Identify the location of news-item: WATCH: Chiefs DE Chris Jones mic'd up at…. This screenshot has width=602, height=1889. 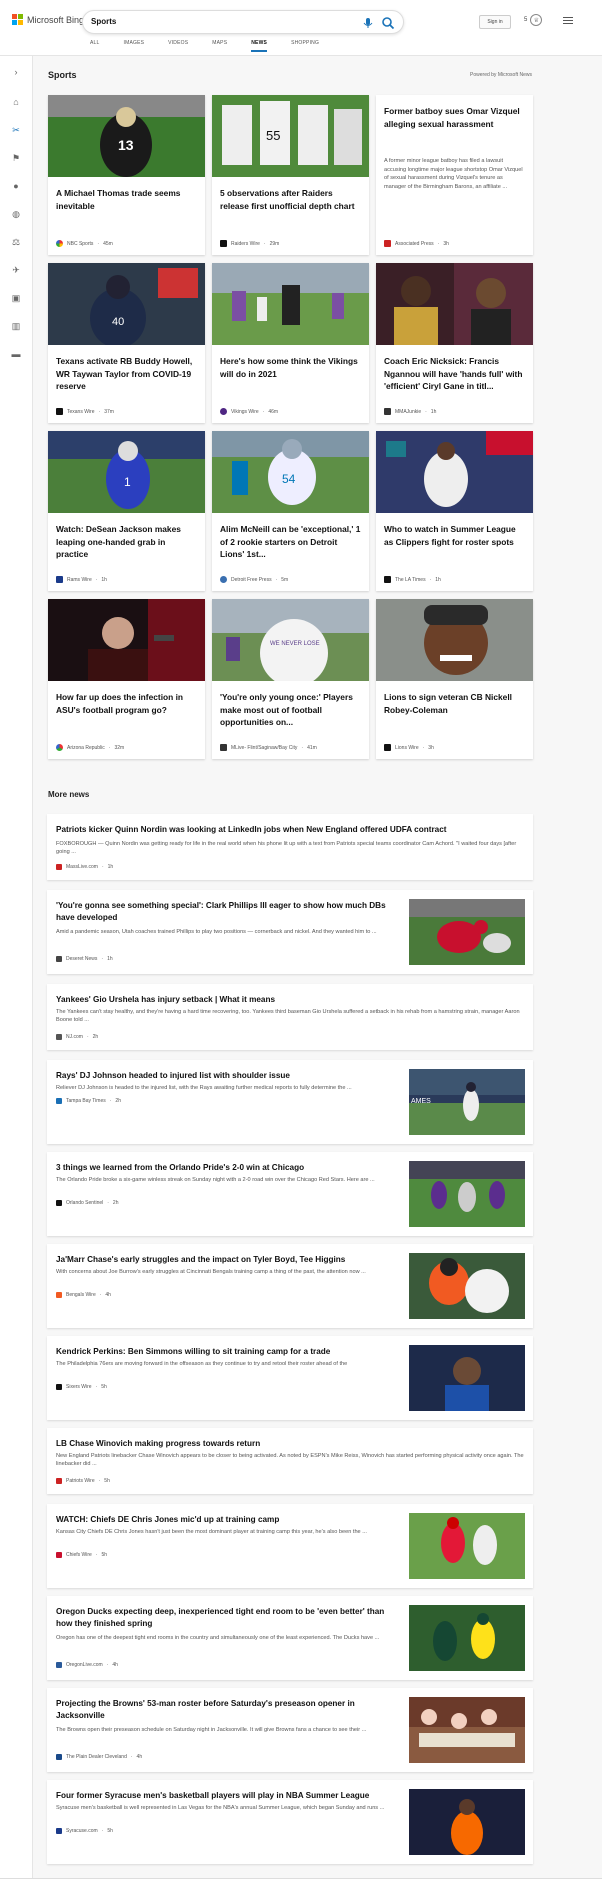
(290, 1546).